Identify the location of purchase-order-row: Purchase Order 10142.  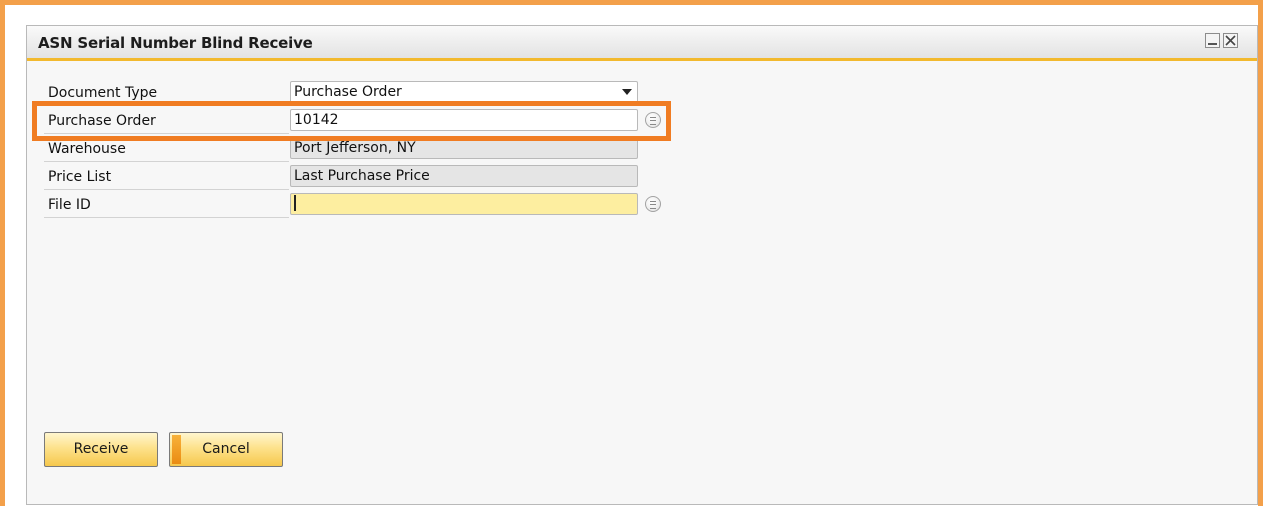
(352, 121).